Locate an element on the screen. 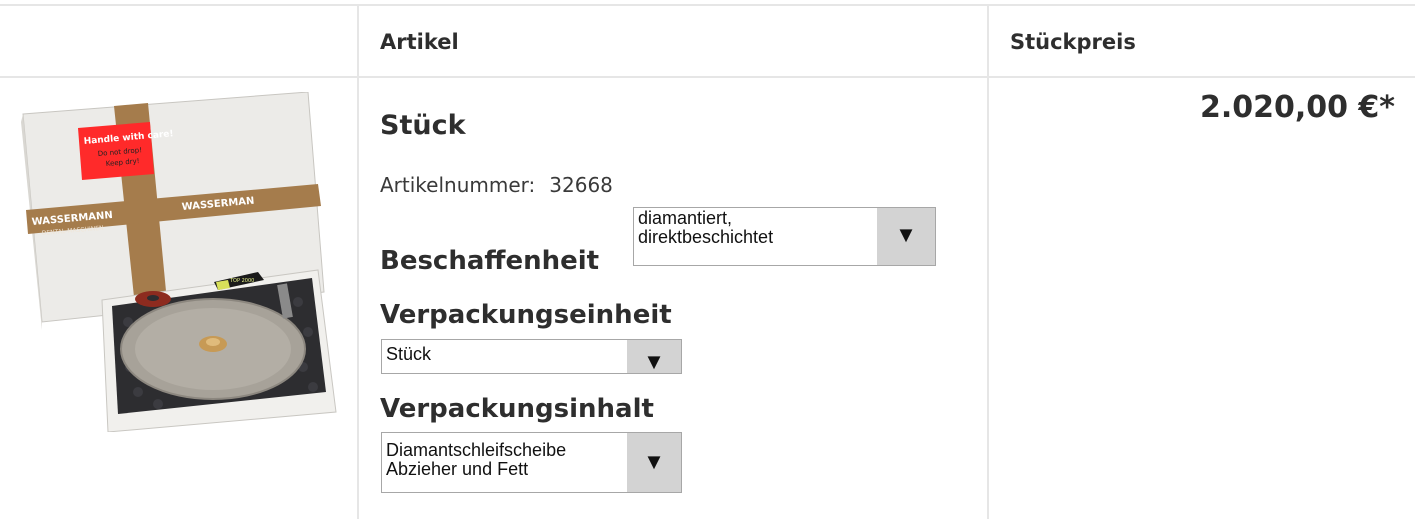  select-verpackungsinhalt-button: ▼ is located at coordinates (654, 462).